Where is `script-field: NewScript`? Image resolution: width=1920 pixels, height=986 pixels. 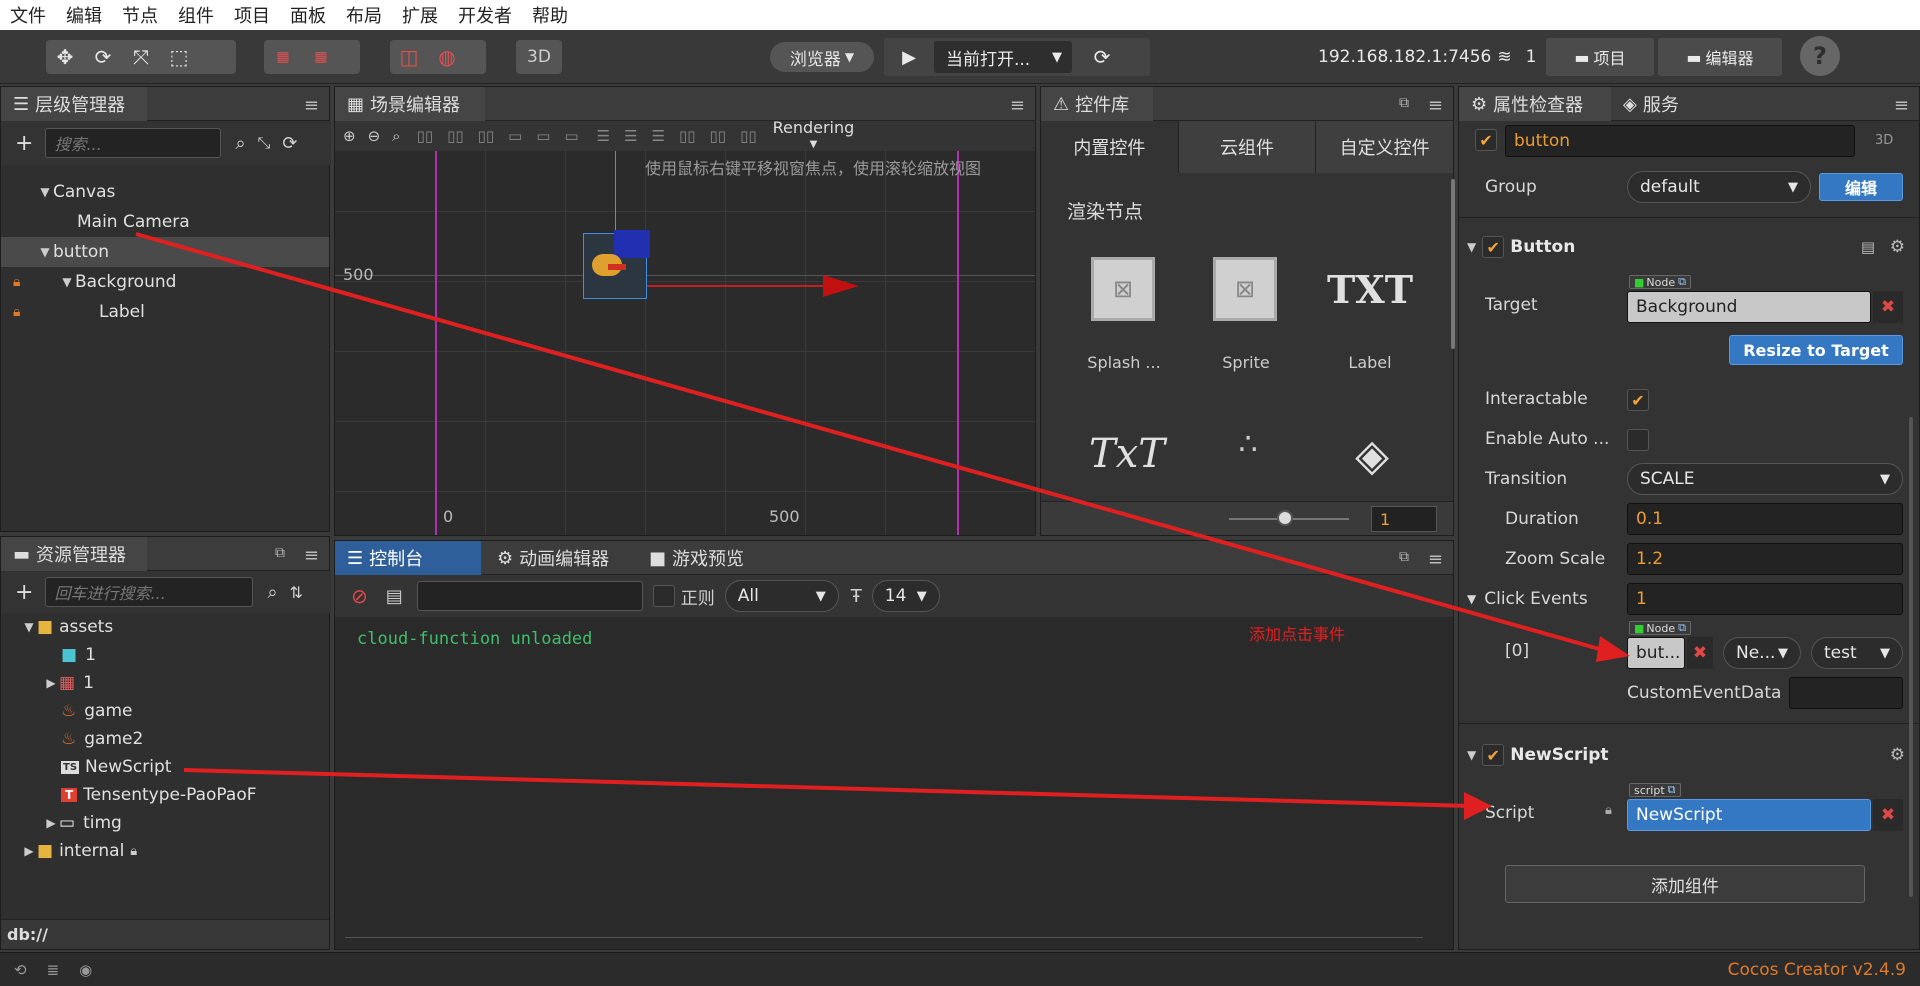 script-field: NewScript is located at coordinates (1749, 815).